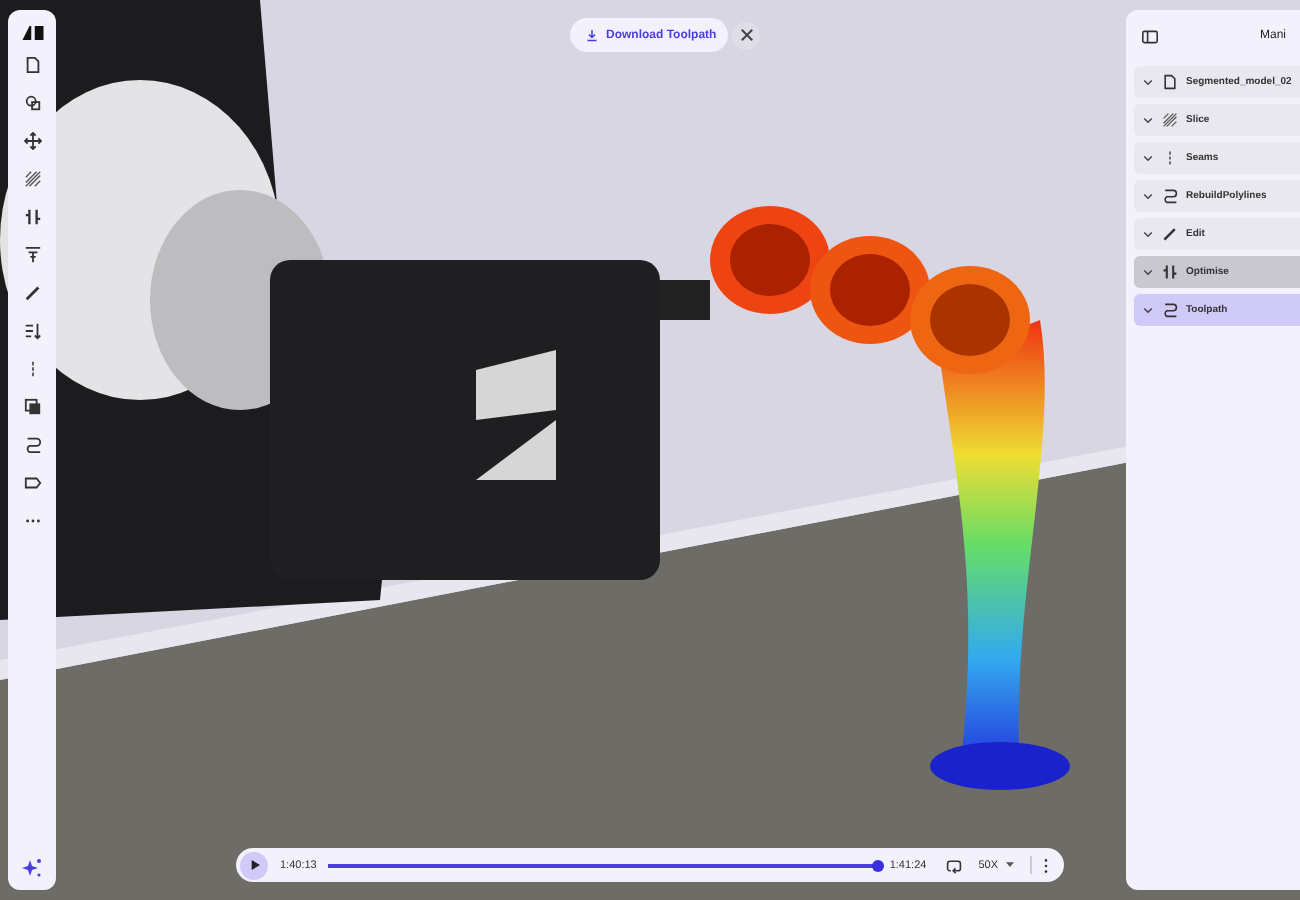 This screenshot has width=1300, height=900. I want to click on close-icon, so click(746, 35).